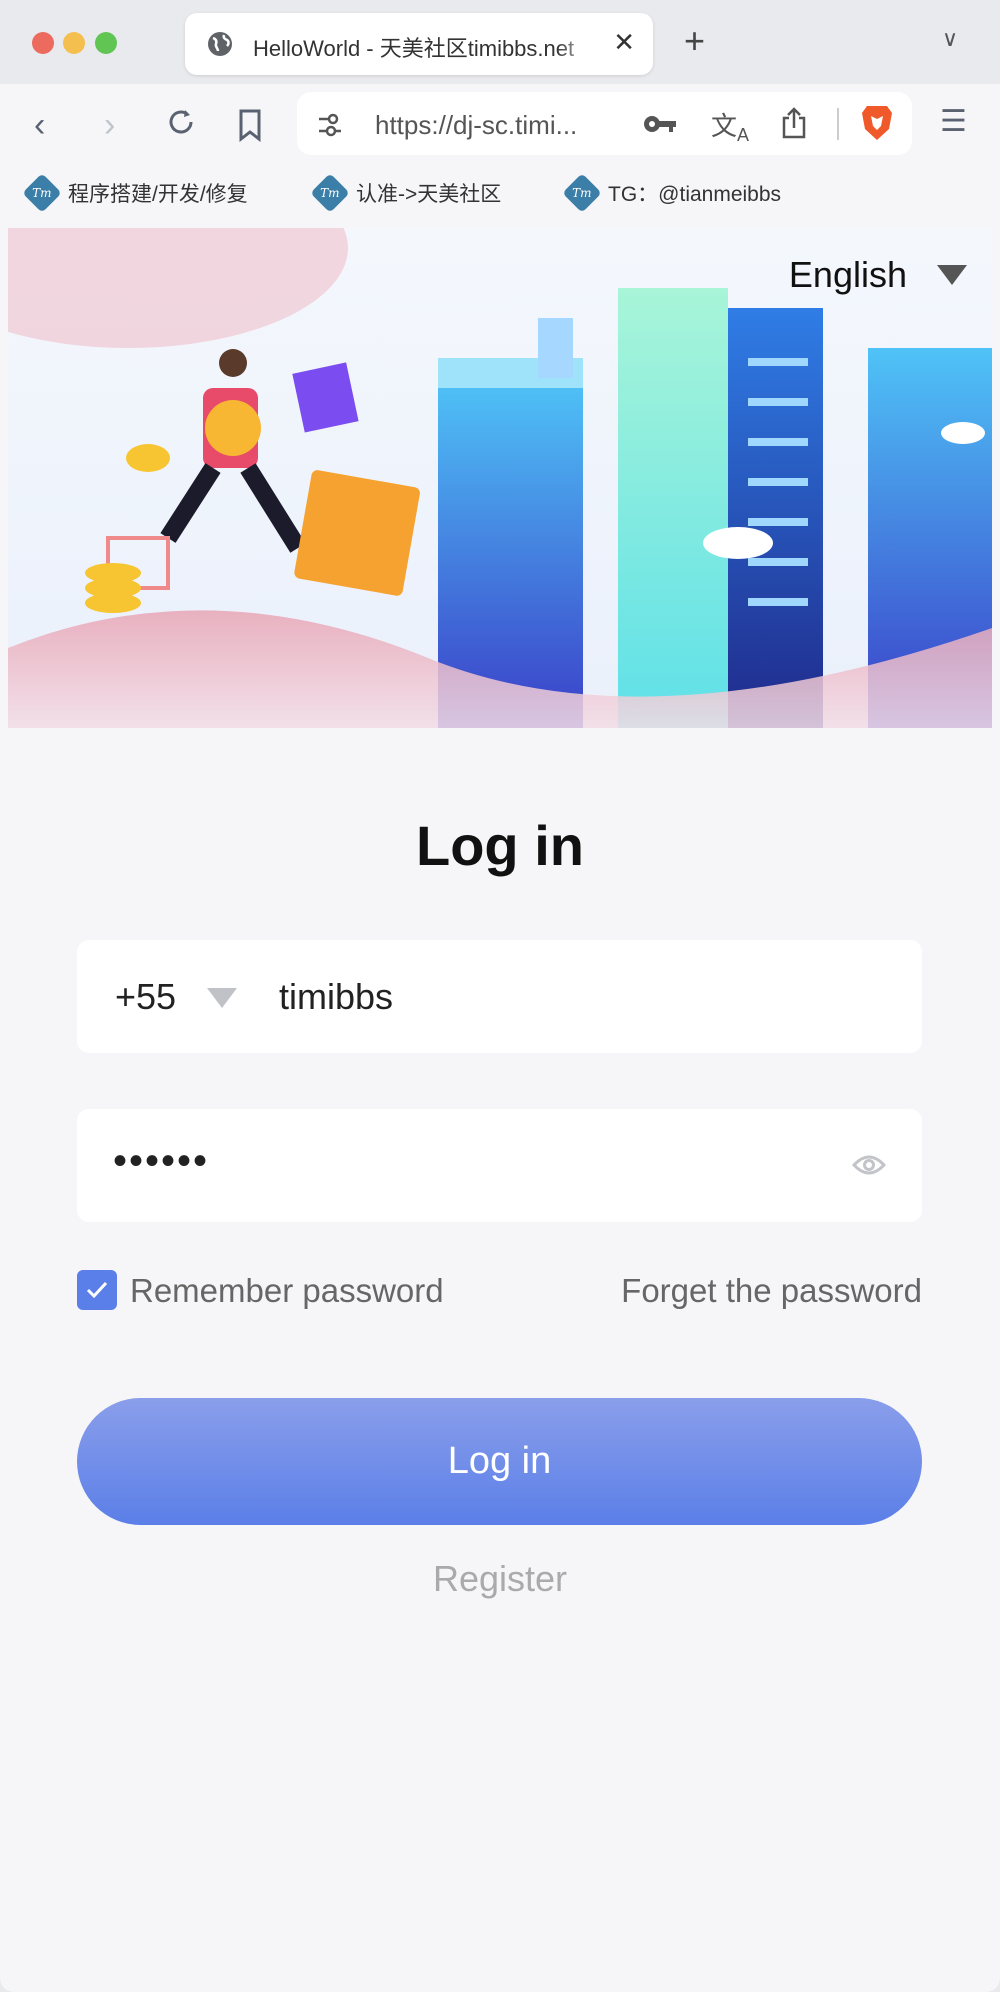 The height and width of the screenshot is (1992, 1000). Describe the element at coordinates (877, 123) in the screenshot. I see `brave-lion-icon` at that location.